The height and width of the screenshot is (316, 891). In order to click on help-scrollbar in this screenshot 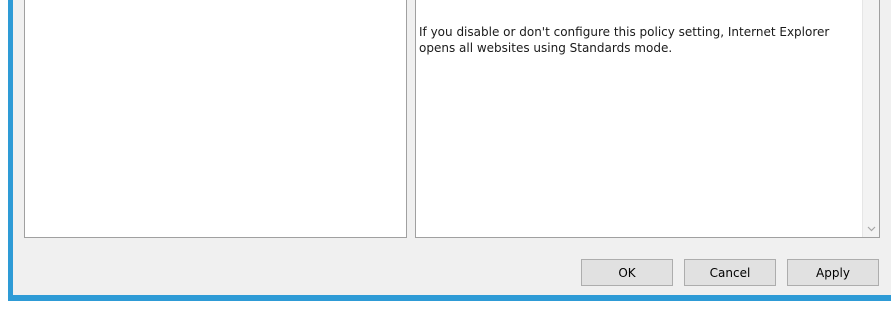, I will do `click(870, 118)`.